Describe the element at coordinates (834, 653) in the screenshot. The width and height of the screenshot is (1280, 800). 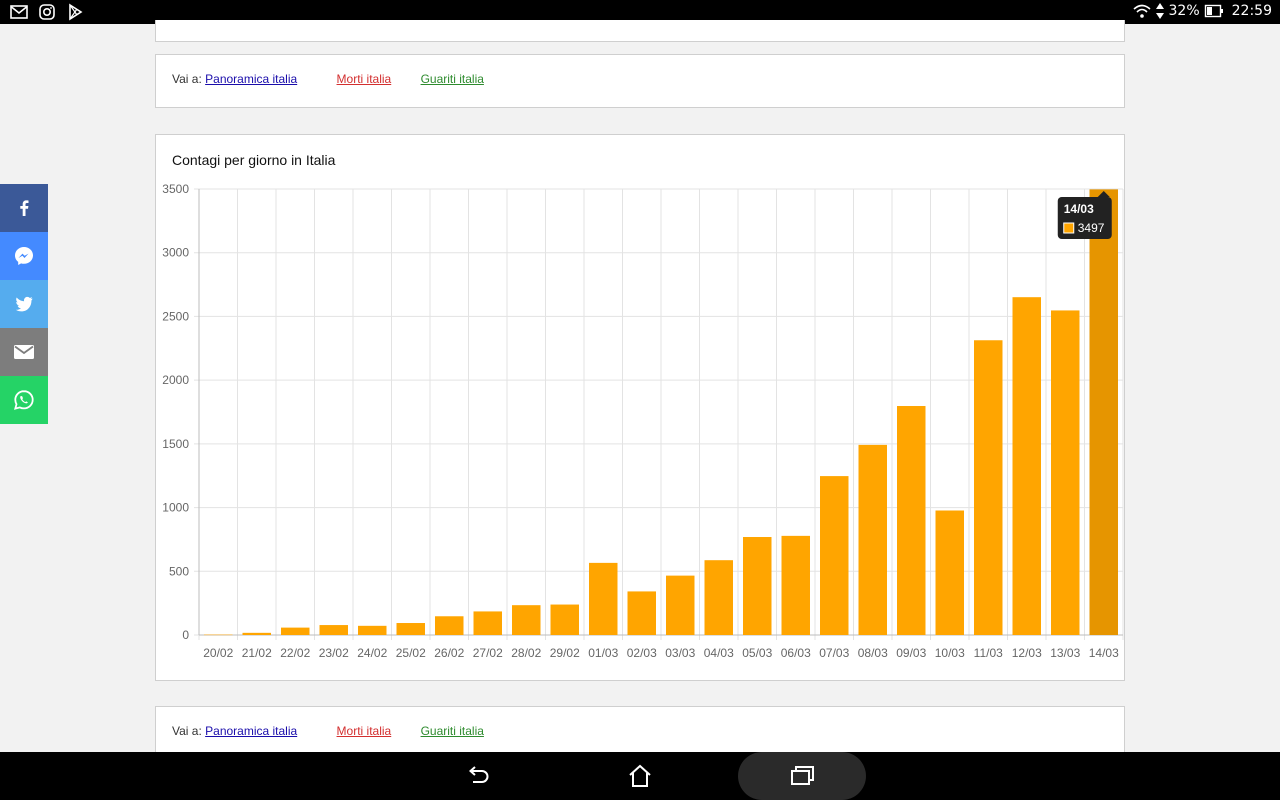
I see `x-tick-label: 07/03` at that location.